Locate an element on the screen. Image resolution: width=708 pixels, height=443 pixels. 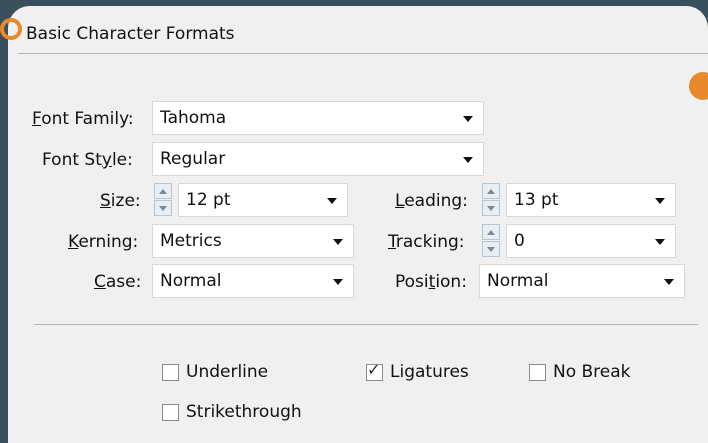
highlight-ring-marker is located at coordinates (11, 29).